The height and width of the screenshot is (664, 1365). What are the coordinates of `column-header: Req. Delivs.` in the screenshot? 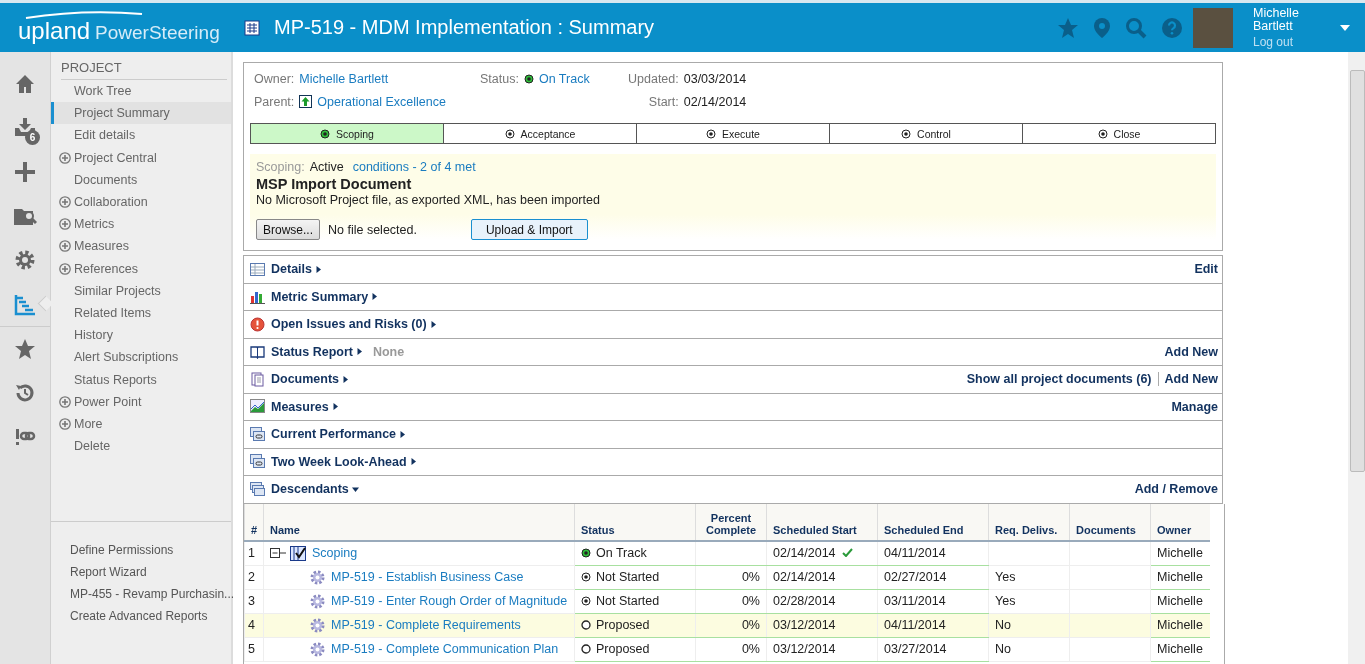 It's located at (1029, 522).